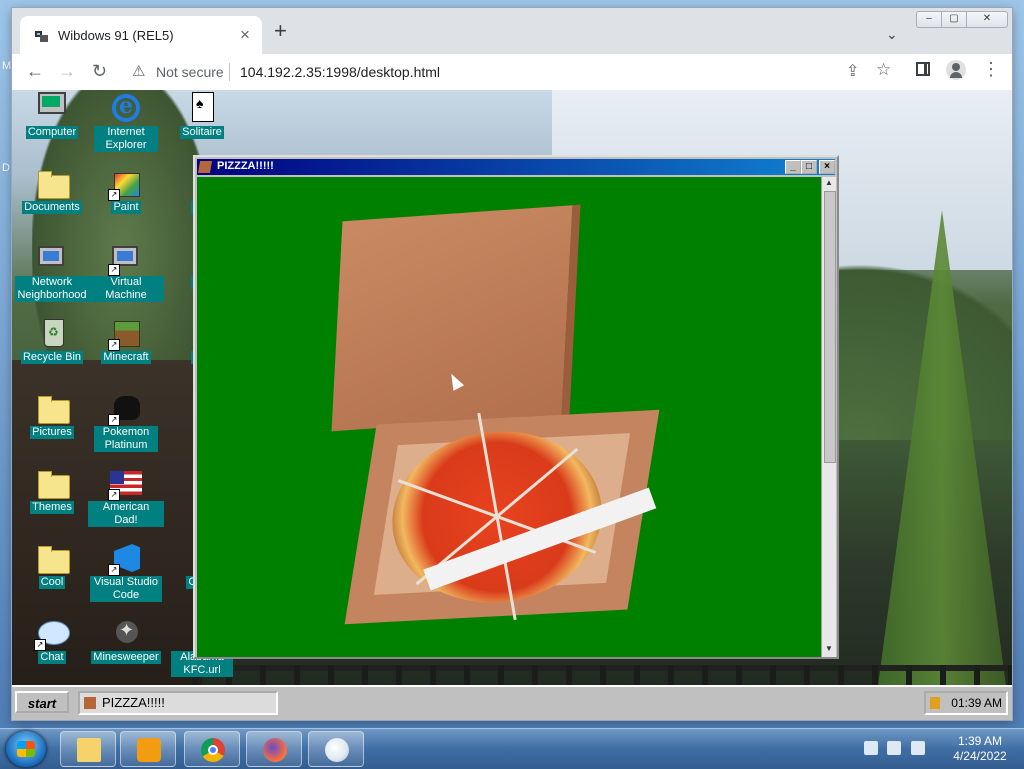 The image size is (1024, 769). Describe the element at coordinates (126, 589) in the screenshot. I see `desktop-icon-label: Visual Studio Code` at that location.